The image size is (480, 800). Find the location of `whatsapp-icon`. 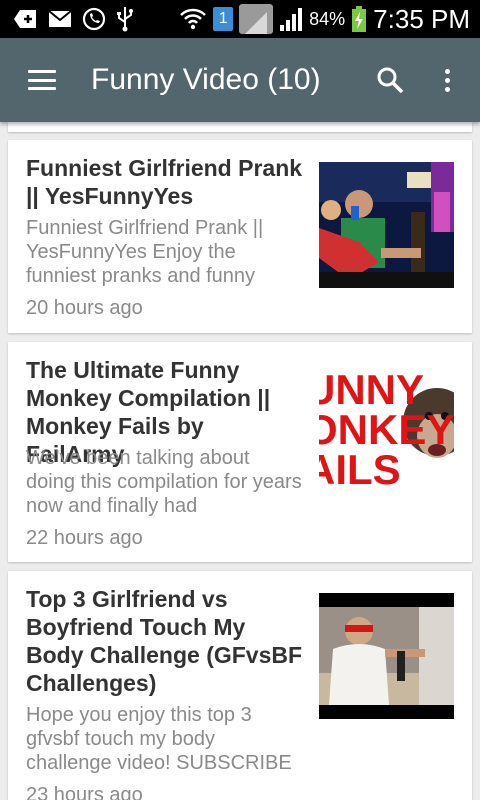

whatsapp-icon is located at coordinates (94, 19).